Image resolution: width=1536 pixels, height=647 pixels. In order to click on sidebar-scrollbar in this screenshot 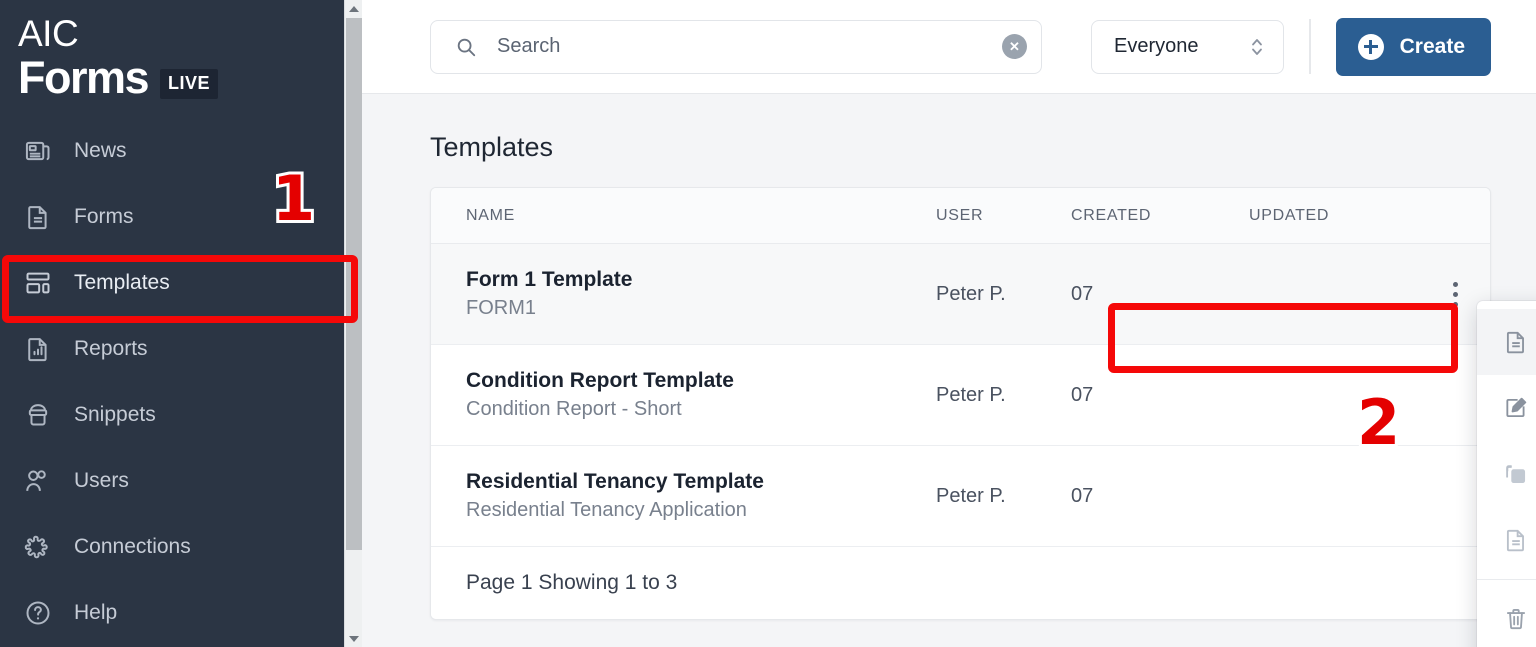, I will do `click(353, 323)`.